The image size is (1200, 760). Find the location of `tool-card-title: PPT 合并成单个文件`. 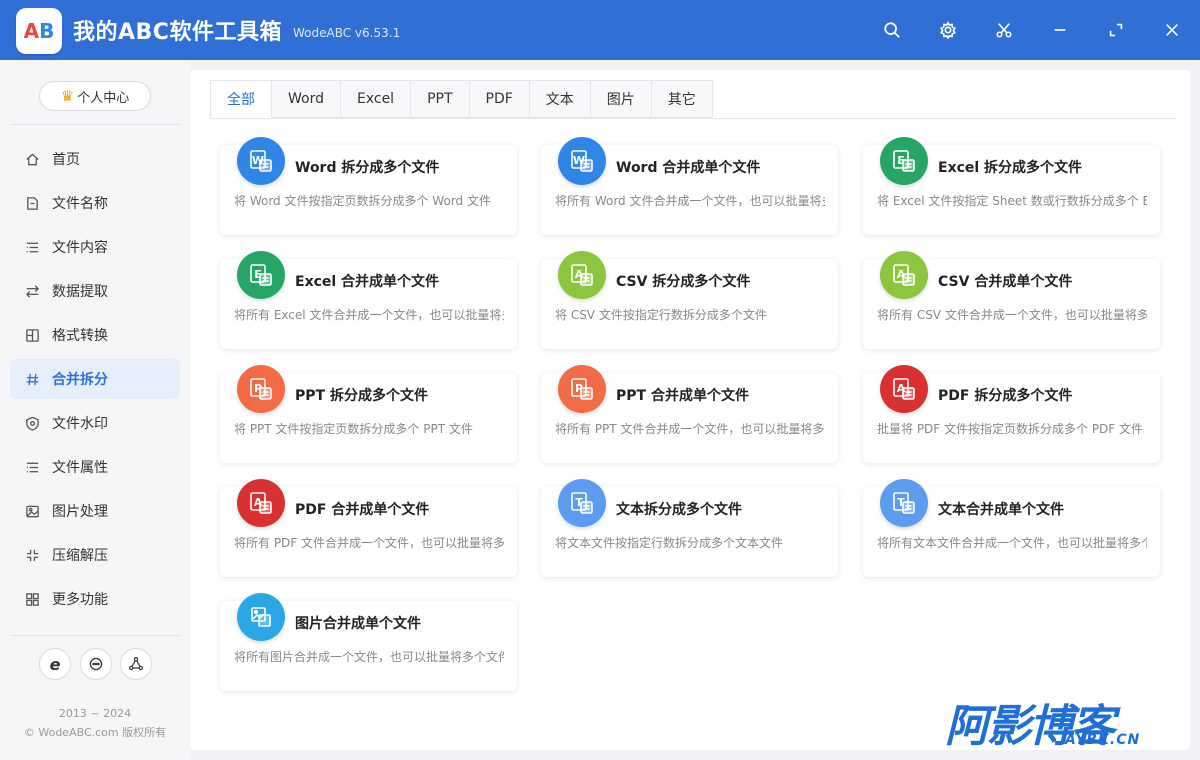

tool-card-title: PPT 合并成单个文件 is located at coordinates (682, 396).